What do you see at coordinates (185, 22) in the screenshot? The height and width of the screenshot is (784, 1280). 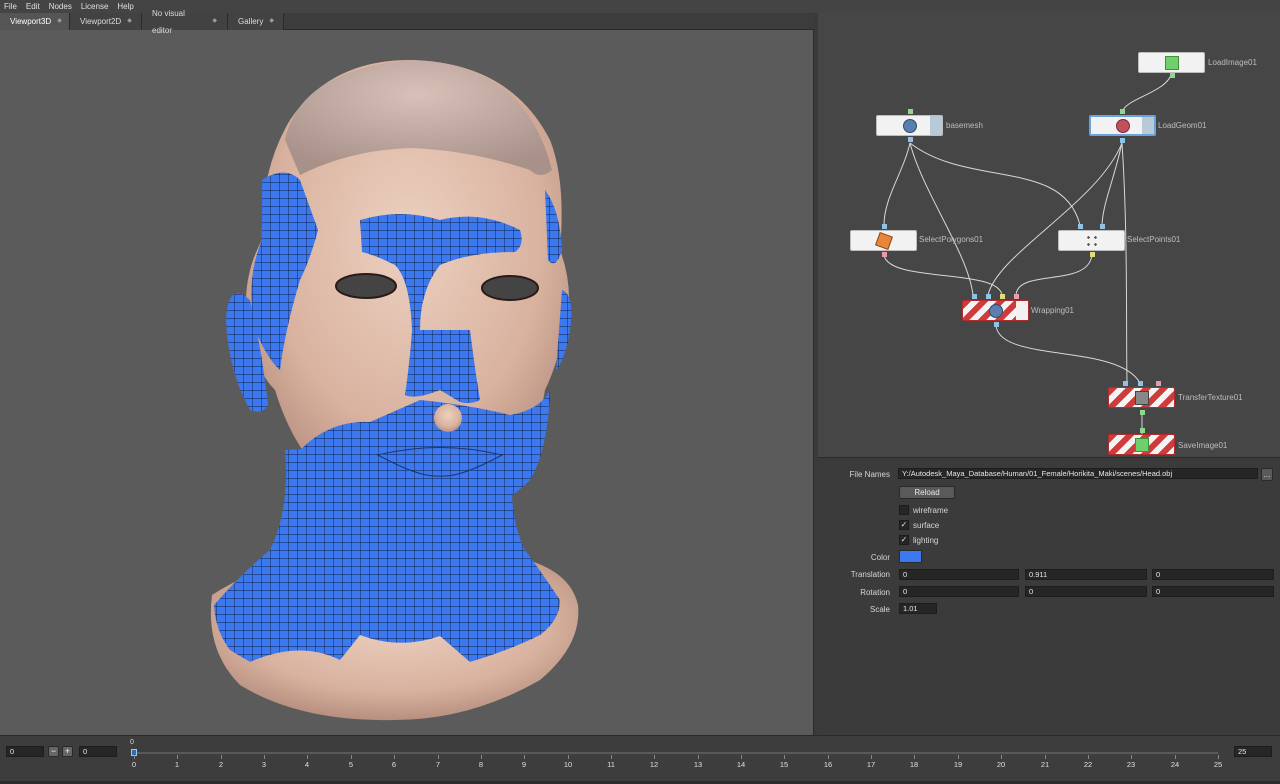 I see `tab-no-visual-editor: No visual editor ◆` at bounding box center [185, 22].